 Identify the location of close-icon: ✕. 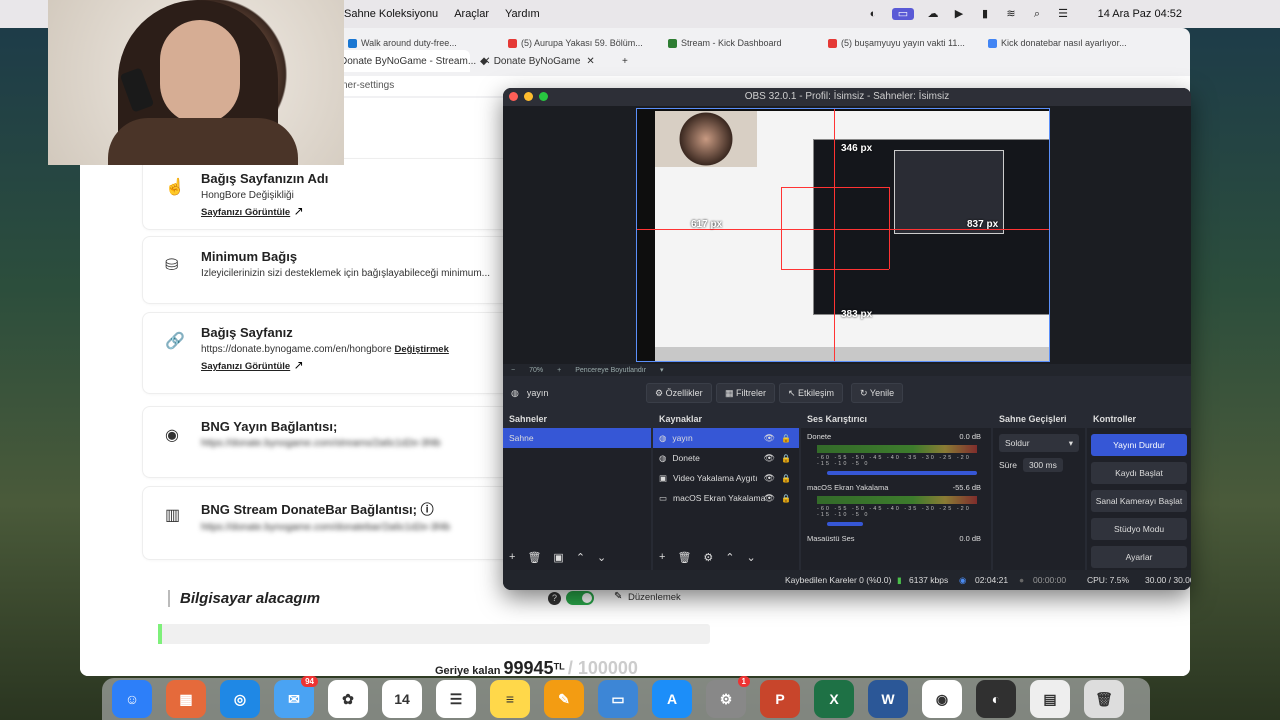
(590, 61).